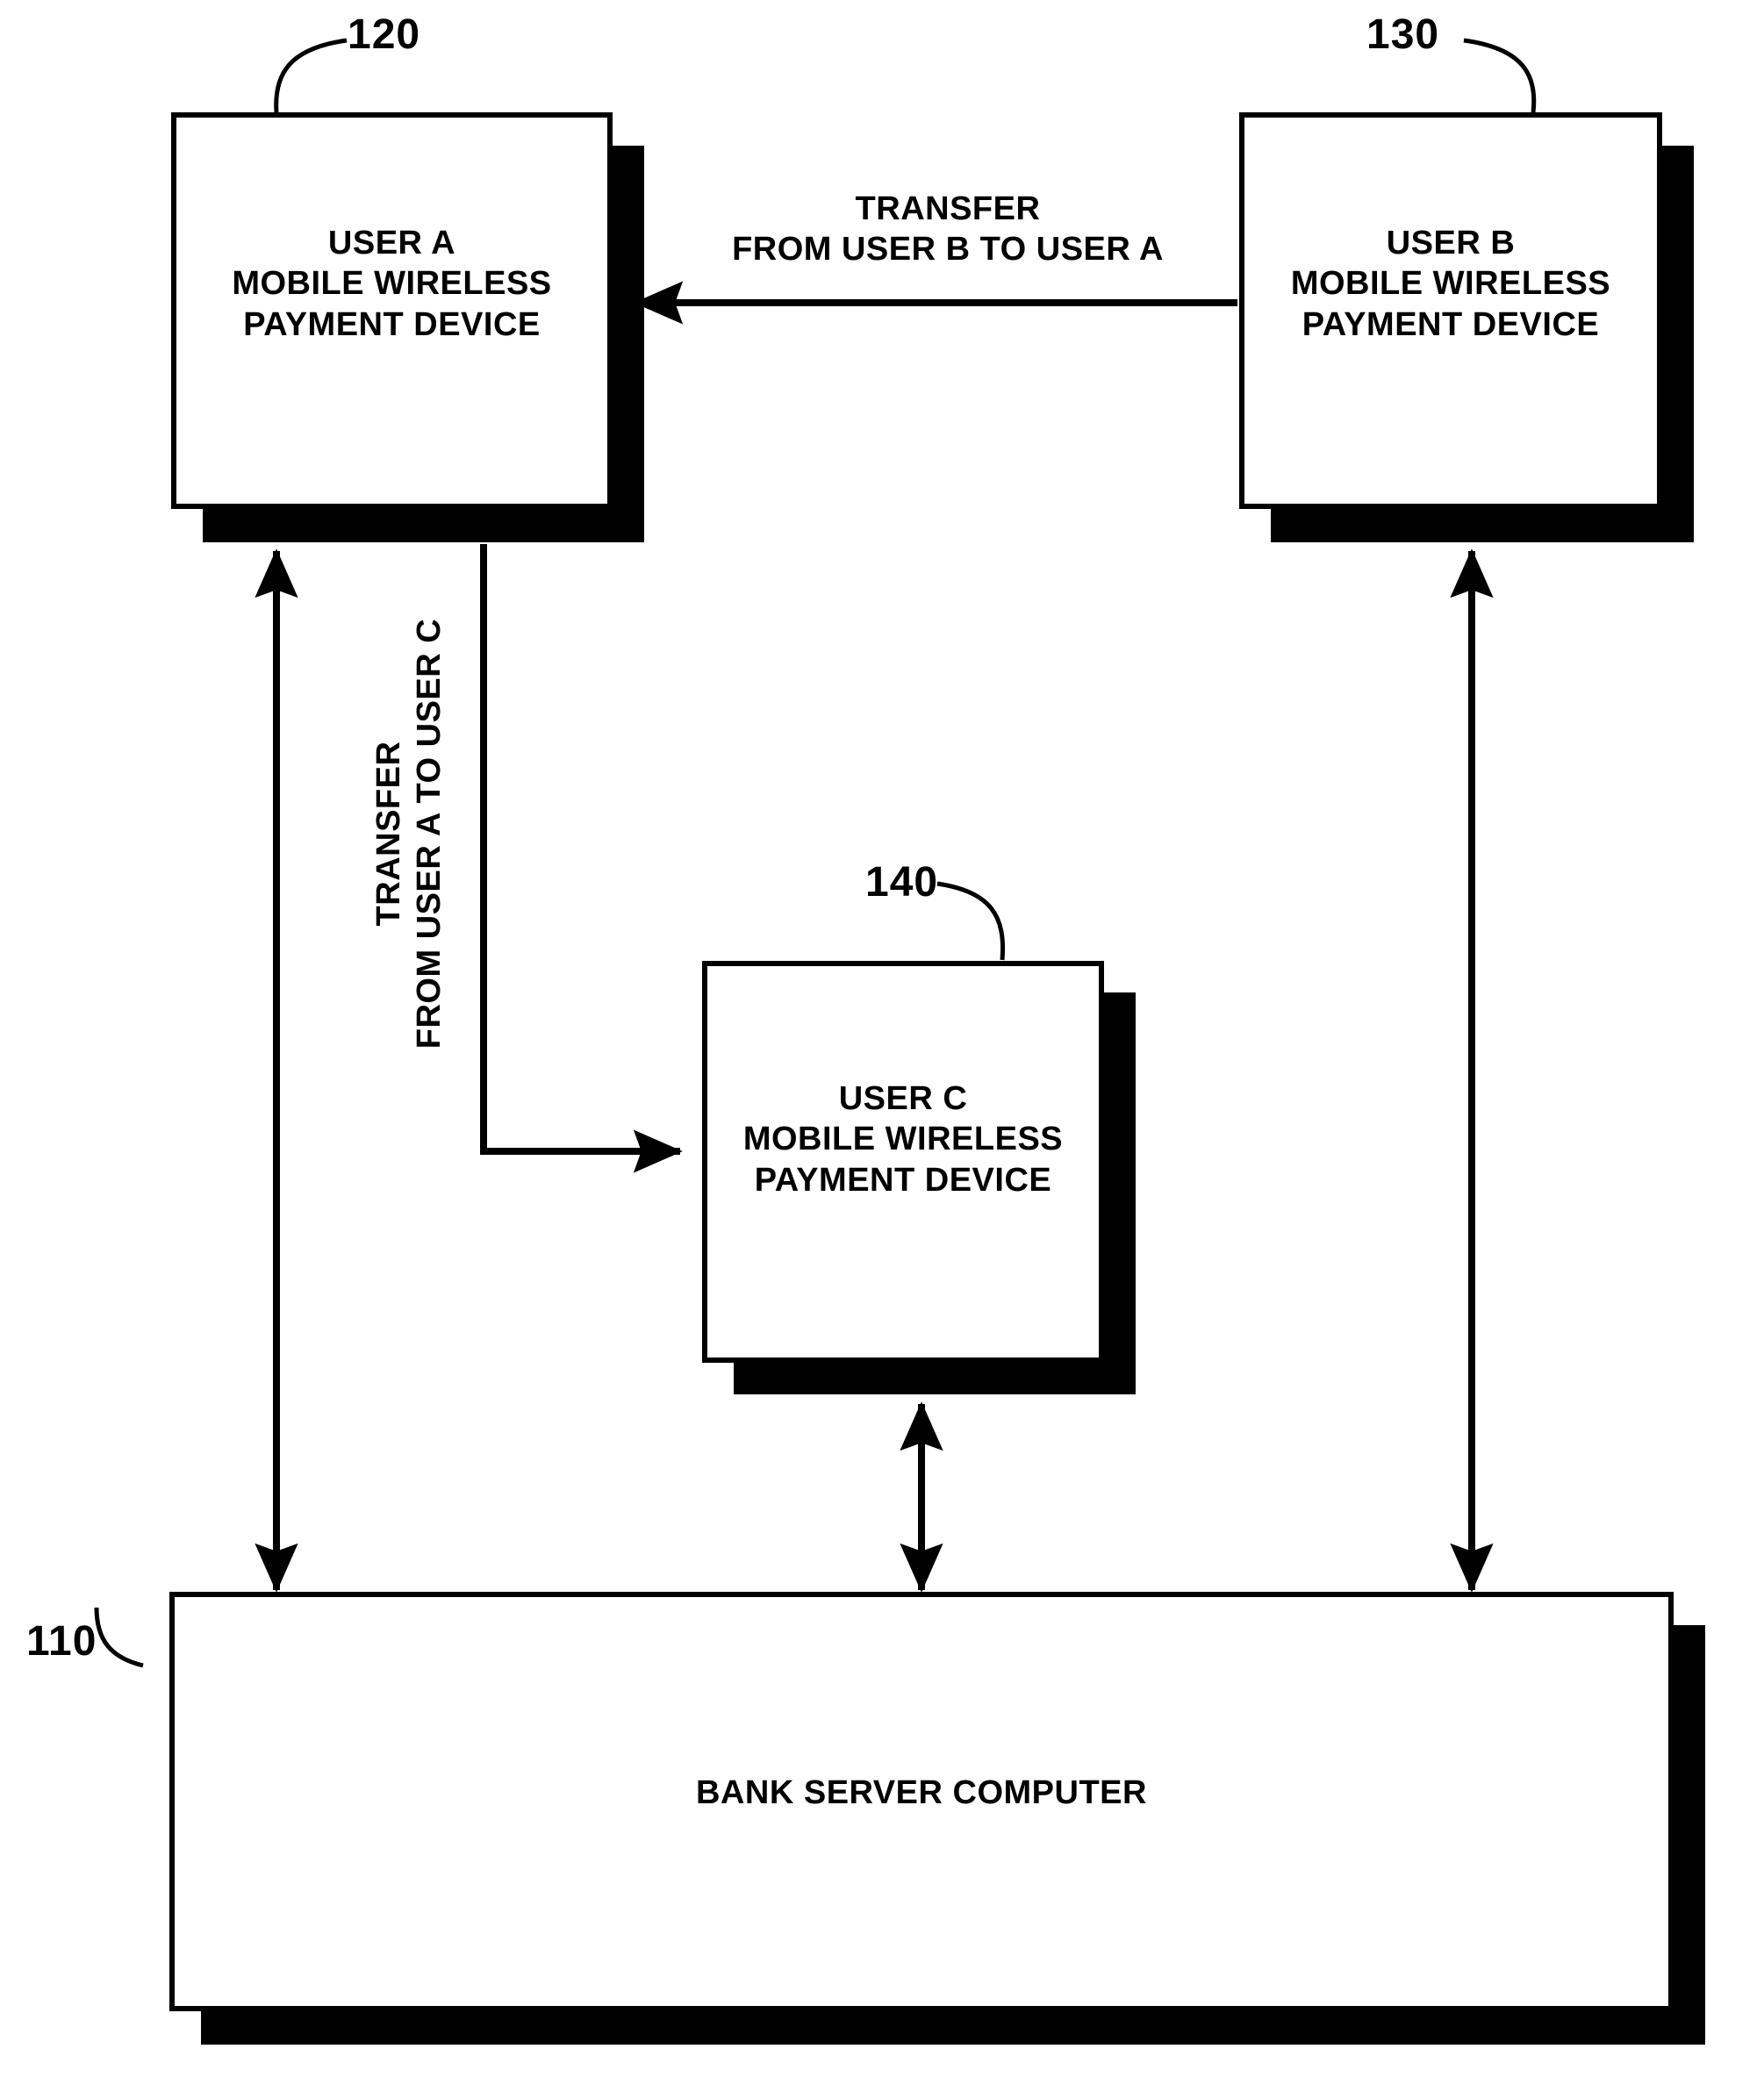 The height and width of the screenshot is (2099, 1764). Describe the element at coordinates (1403, 34) in the screenshot. I see `ref-numeral-130: 130` at that location.